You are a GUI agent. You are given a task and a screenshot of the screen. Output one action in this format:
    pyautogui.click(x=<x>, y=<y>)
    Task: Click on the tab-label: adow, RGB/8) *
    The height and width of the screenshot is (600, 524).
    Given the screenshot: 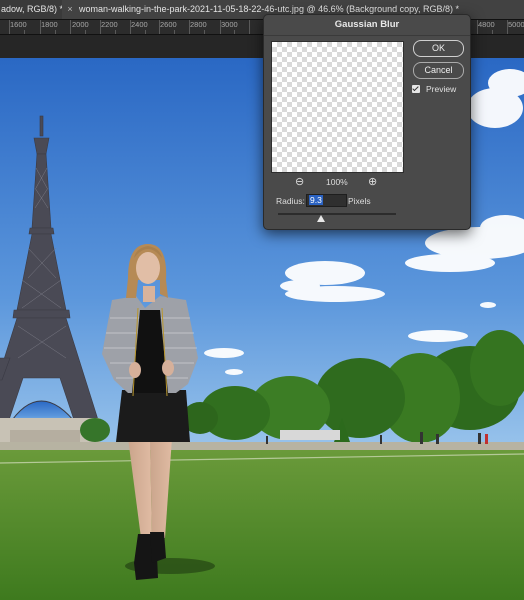 What is the action you would take?
    pyautogui.click(x=32, y=9)
    